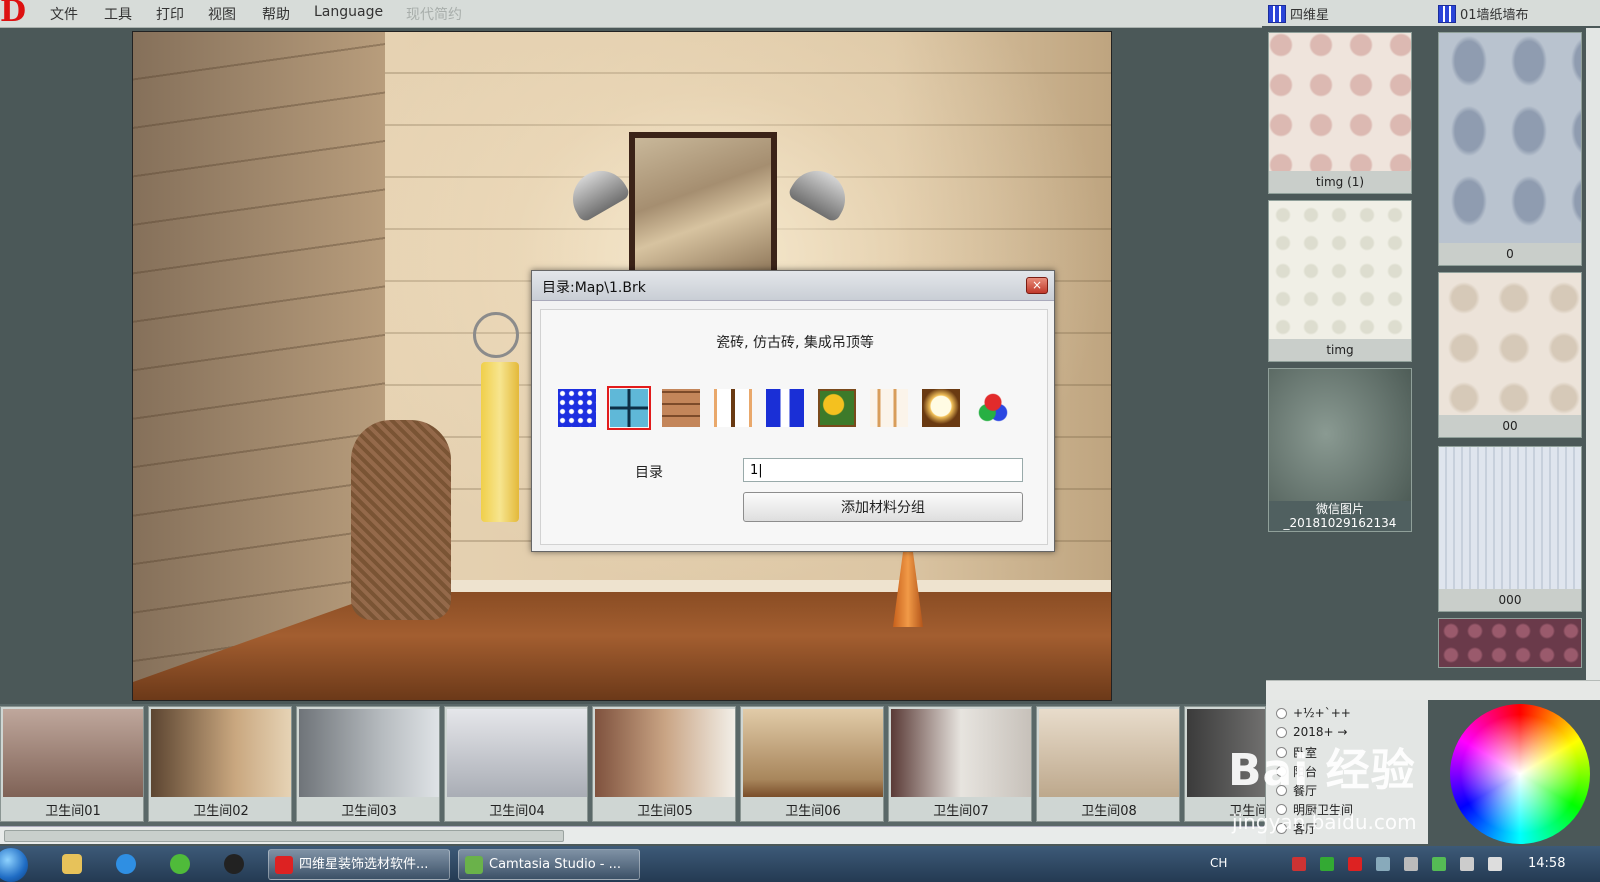 The height and width of the screenshot is (882, 1600). I want to click on tray-flag-icon, so click(1299, 864).